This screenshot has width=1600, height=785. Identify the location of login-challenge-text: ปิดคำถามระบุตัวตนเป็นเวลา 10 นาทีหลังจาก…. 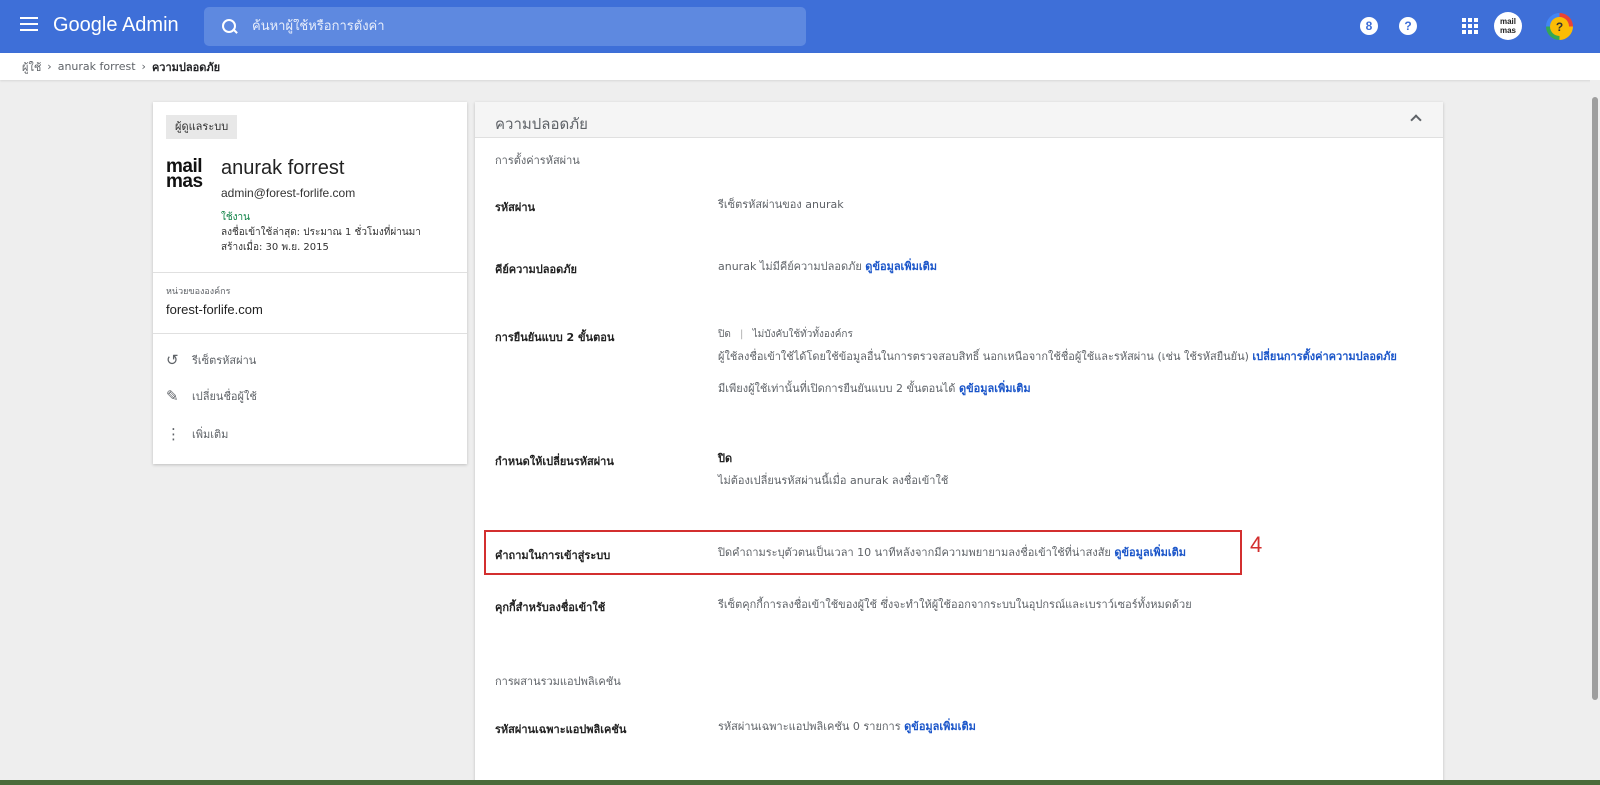
(914, 552).